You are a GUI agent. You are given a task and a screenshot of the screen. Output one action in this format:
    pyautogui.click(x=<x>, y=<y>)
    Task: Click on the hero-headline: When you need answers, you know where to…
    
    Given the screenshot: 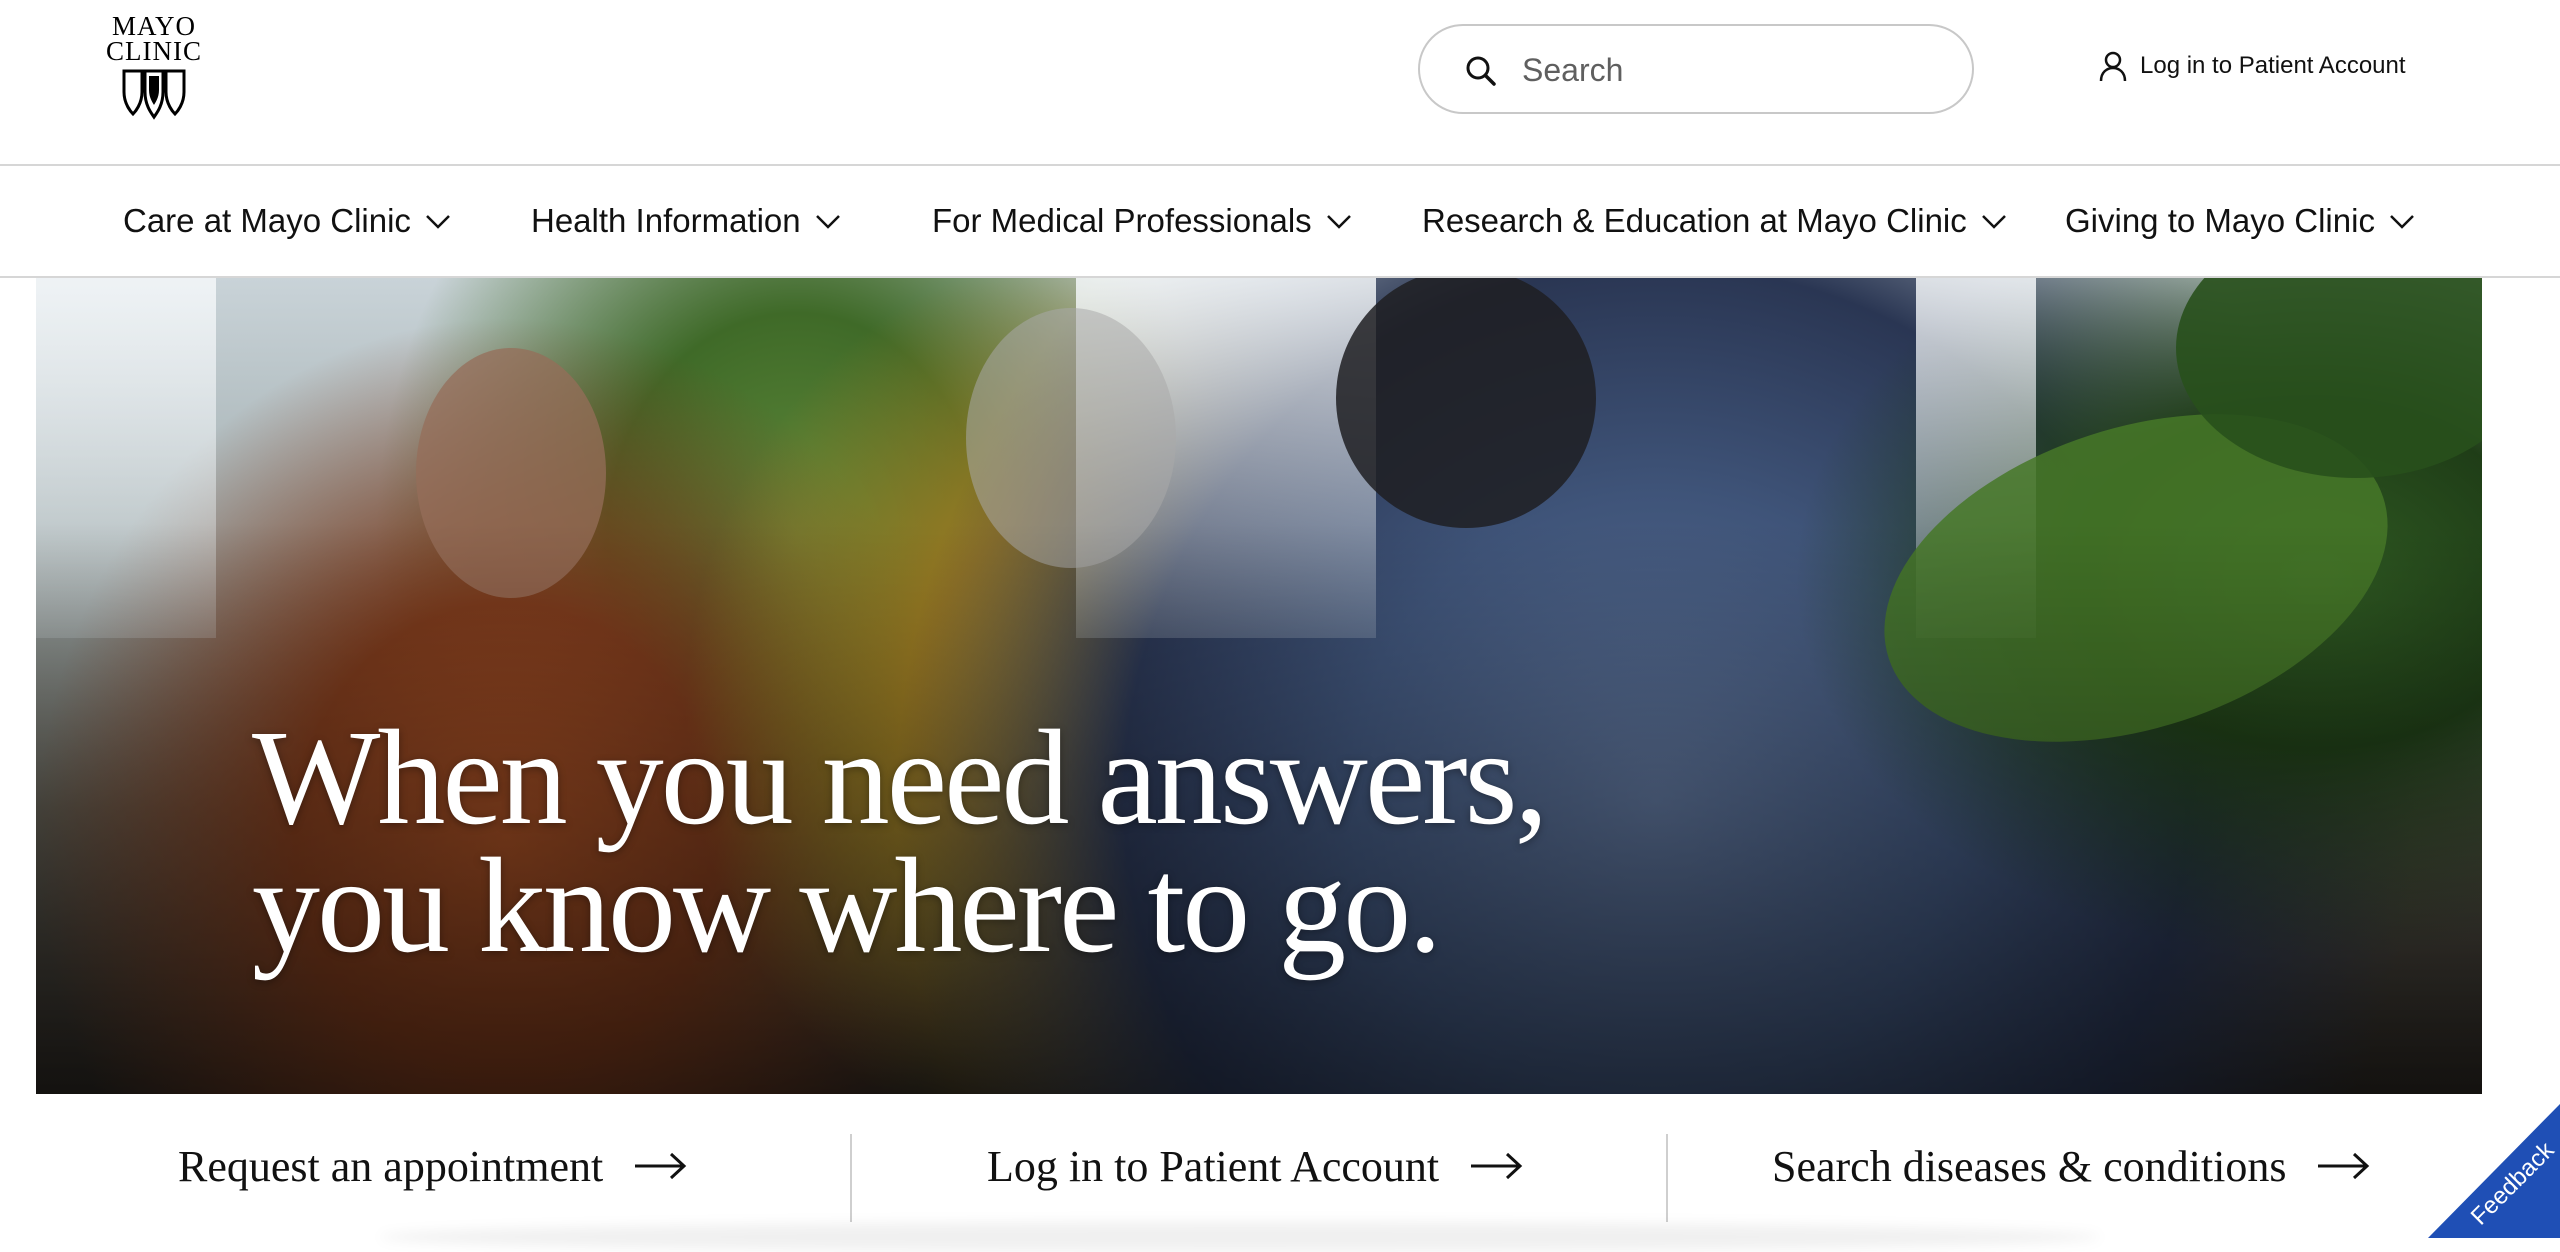 What is the action you would take?
    pyautogui.click(x=1002, y=842)
    